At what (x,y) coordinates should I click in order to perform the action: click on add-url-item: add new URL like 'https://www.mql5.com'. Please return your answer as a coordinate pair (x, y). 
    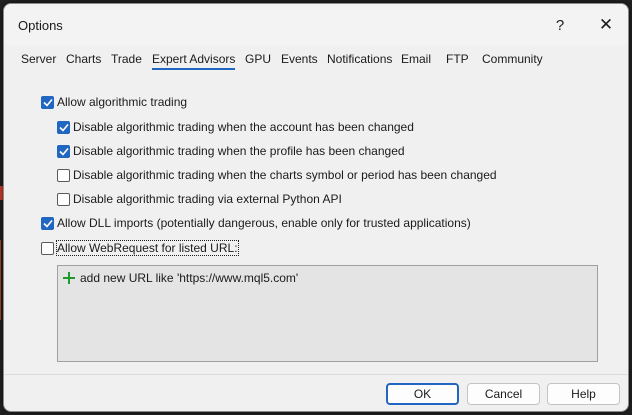
    Looking at the image, I should click on (180, 278).